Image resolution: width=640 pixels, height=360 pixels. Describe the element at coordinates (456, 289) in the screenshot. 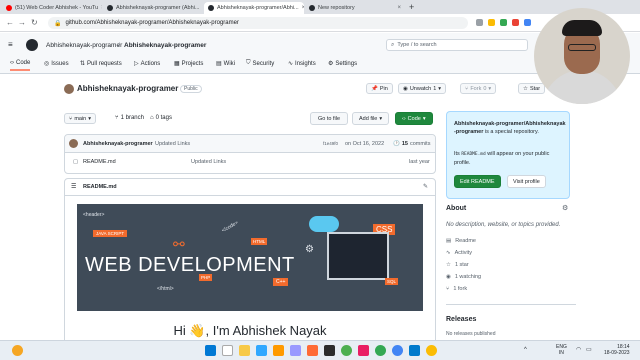

I see `sidebar-item-forks: ⑂ 1 fork` at that location.